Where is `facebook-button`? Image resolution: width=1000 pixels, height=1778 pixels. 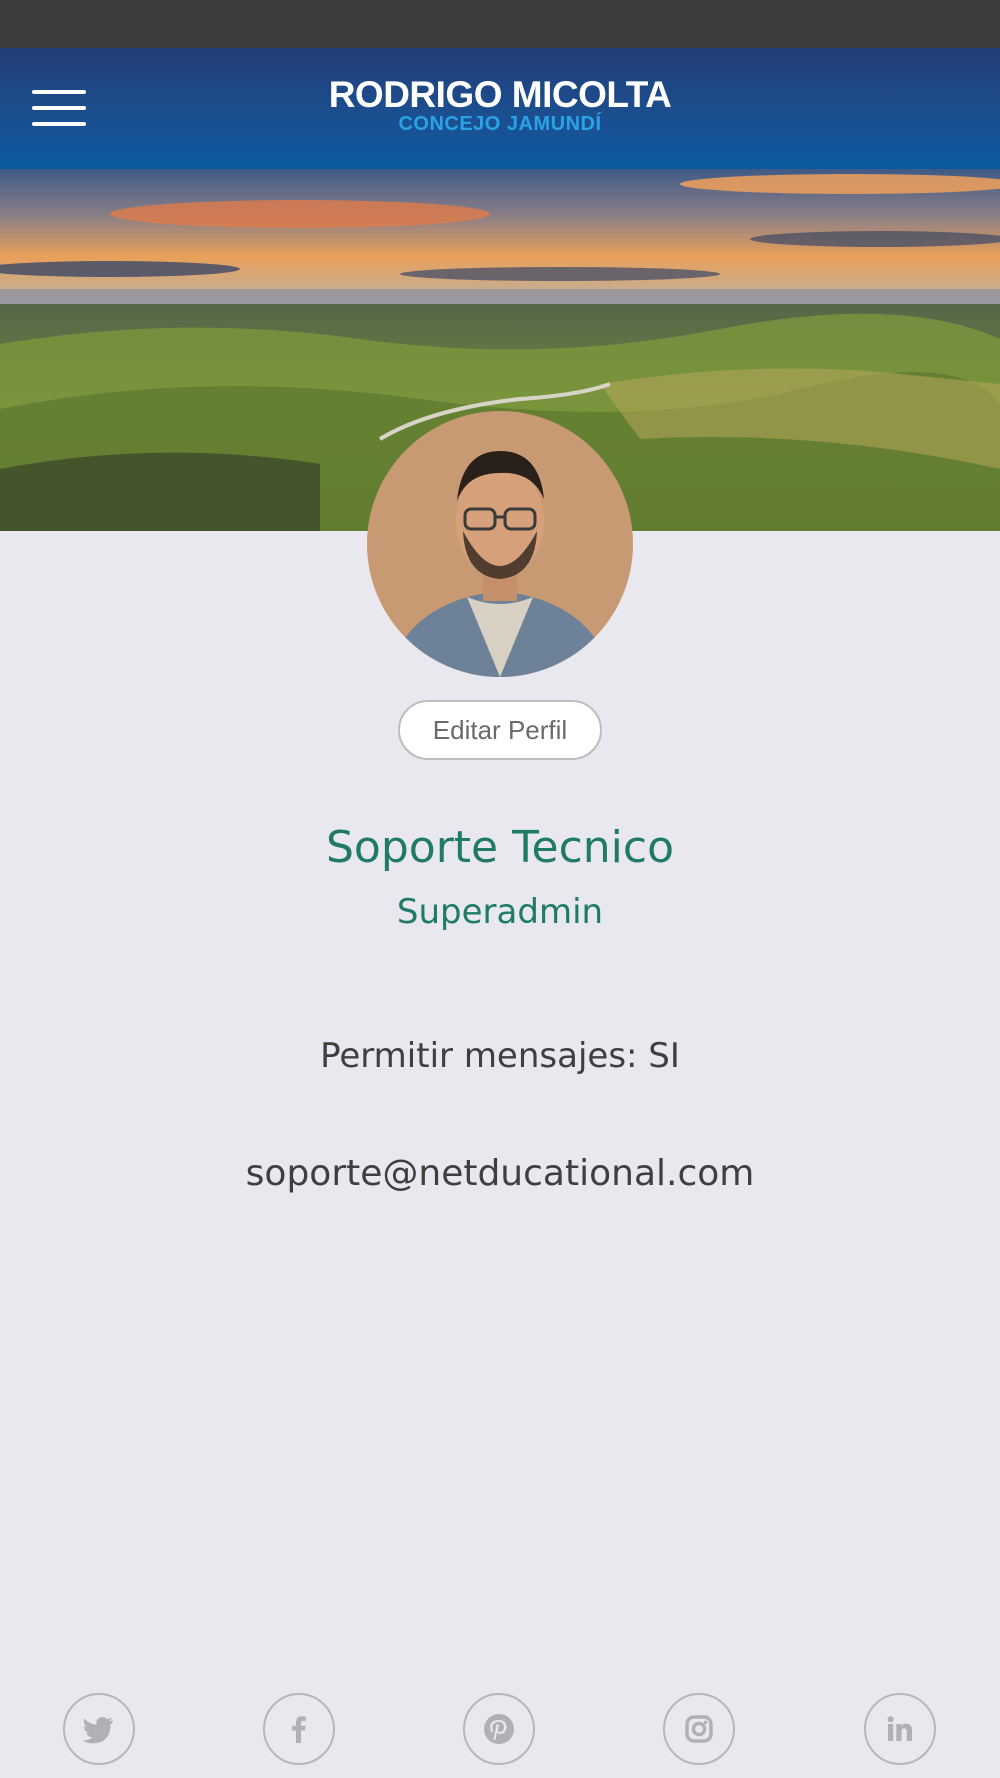 facebook-button is located at coordinates (299, 1729).